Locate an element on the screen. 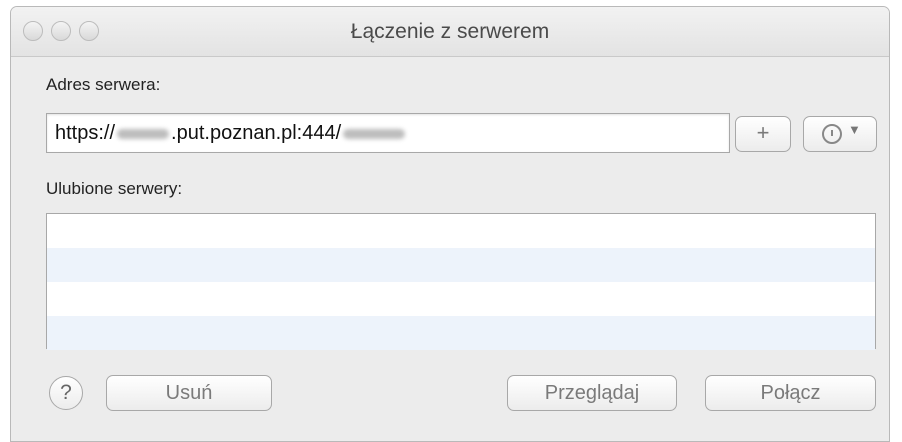 This screenshot has width=902, height=442. recent-servers-button: ▼ is located at coordinates (840, 134).